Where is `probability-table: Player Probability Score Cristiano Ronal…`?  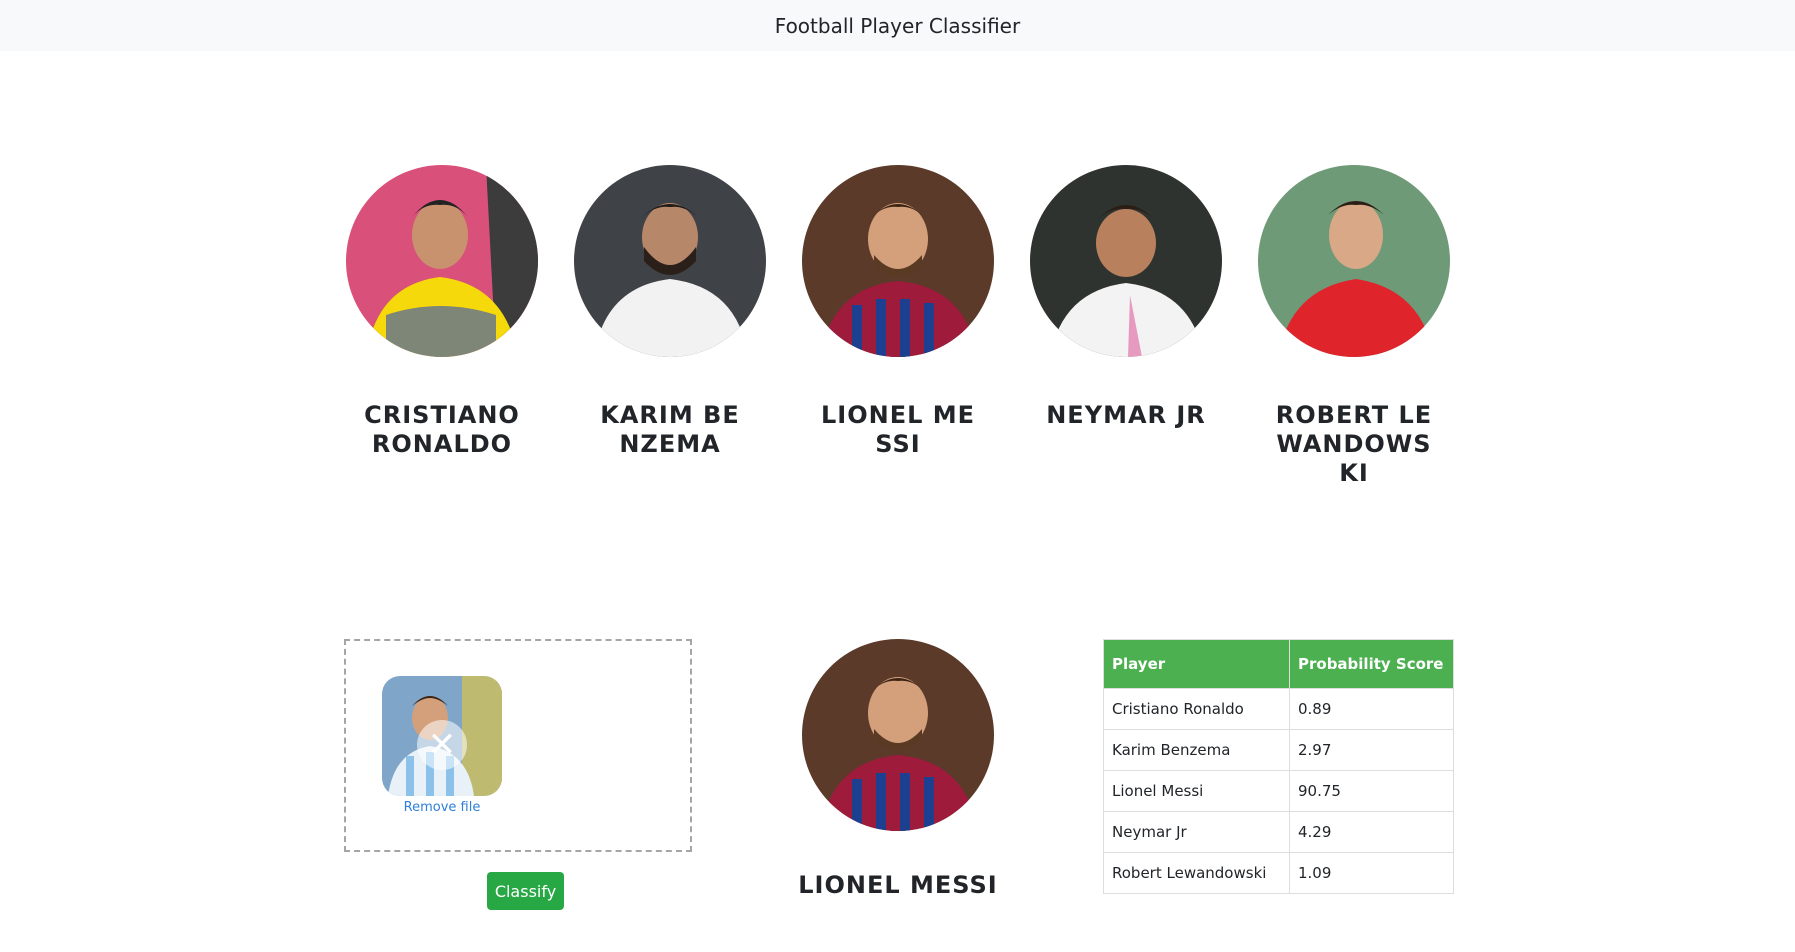 probability-table: Player Probability Score Cristiano Ronal… is located at coordinates (1278, 766).